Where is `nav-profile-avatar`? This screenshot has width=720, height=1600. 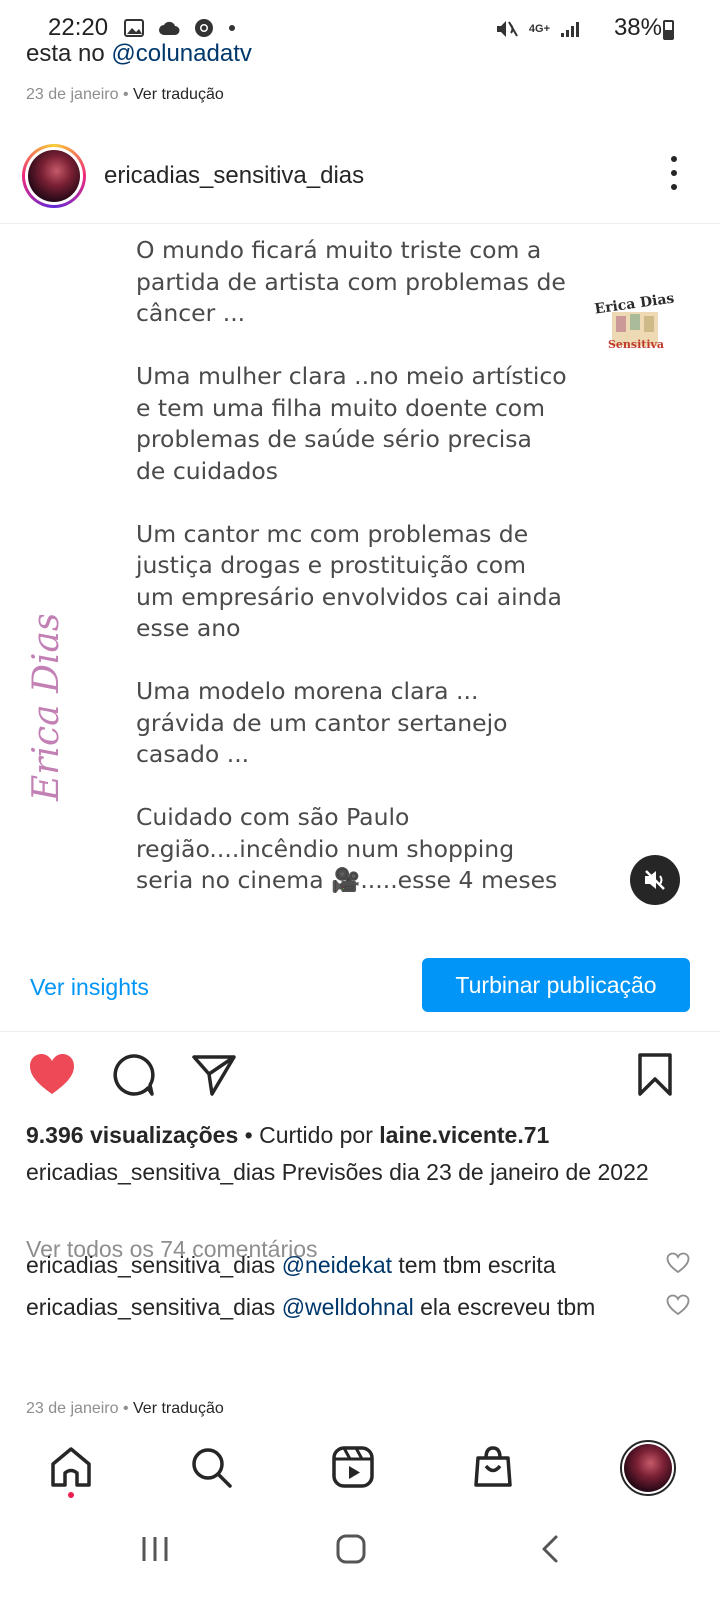 nav-profile-avatar is located at coordinates (648, 1468).